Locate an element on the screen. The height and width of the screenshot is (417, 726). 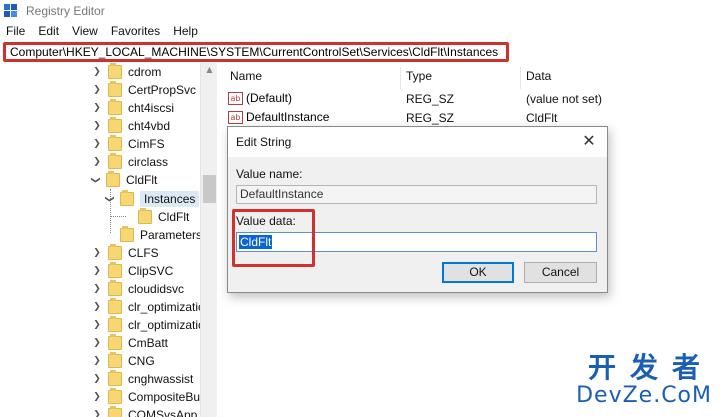
cancel-button: Cancel is located at coordinates (560, 272).